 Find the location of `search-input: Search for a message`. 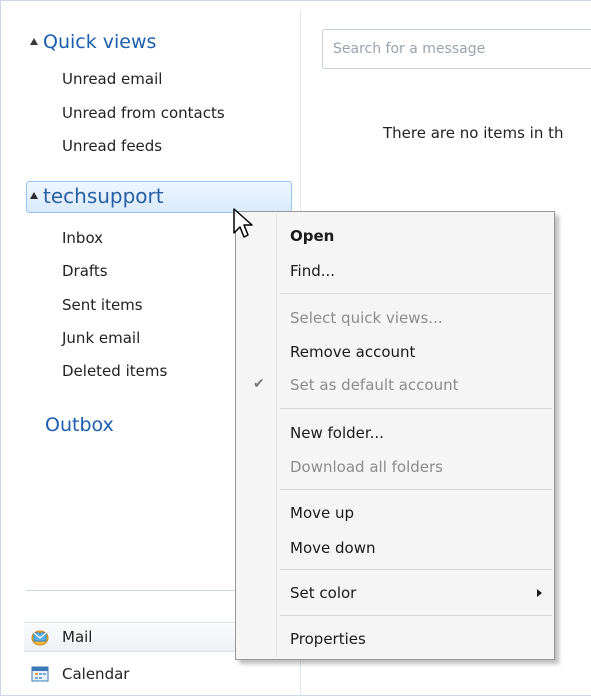

search-input: Search for a message is located at coordinates (456, 49).